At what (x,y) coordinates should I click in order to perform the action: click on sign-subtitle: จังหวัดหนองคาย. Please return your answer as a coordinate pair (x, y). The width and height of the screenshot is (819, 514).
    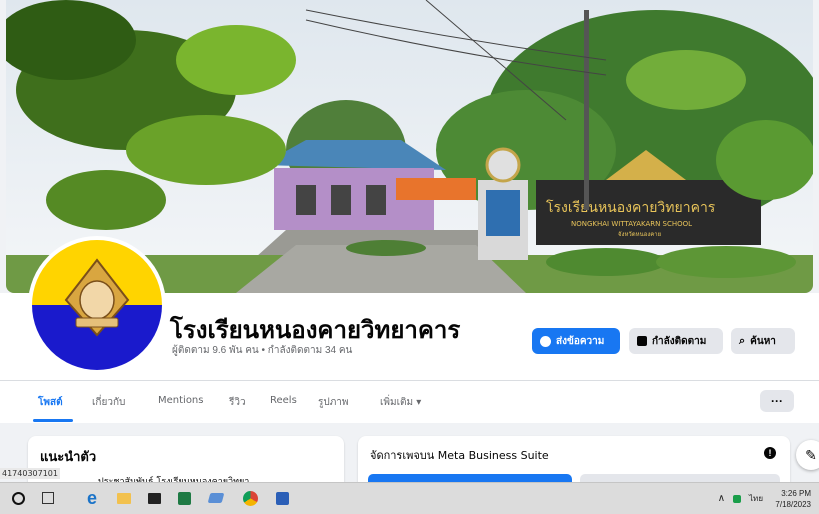
    Looking at the image, I should click on (639, 234).